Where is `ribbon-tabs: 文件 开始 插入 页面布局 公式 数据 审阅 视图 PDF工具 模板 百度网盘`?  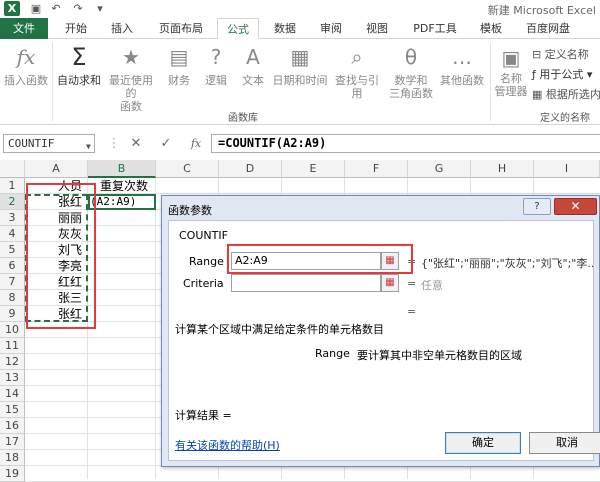 ribbon-tabs: 文件 开始 插入 页面布局 公式 数据 审阅 视图 PDF工具 模板 百度网盘 is located at coordinates (300, 29).